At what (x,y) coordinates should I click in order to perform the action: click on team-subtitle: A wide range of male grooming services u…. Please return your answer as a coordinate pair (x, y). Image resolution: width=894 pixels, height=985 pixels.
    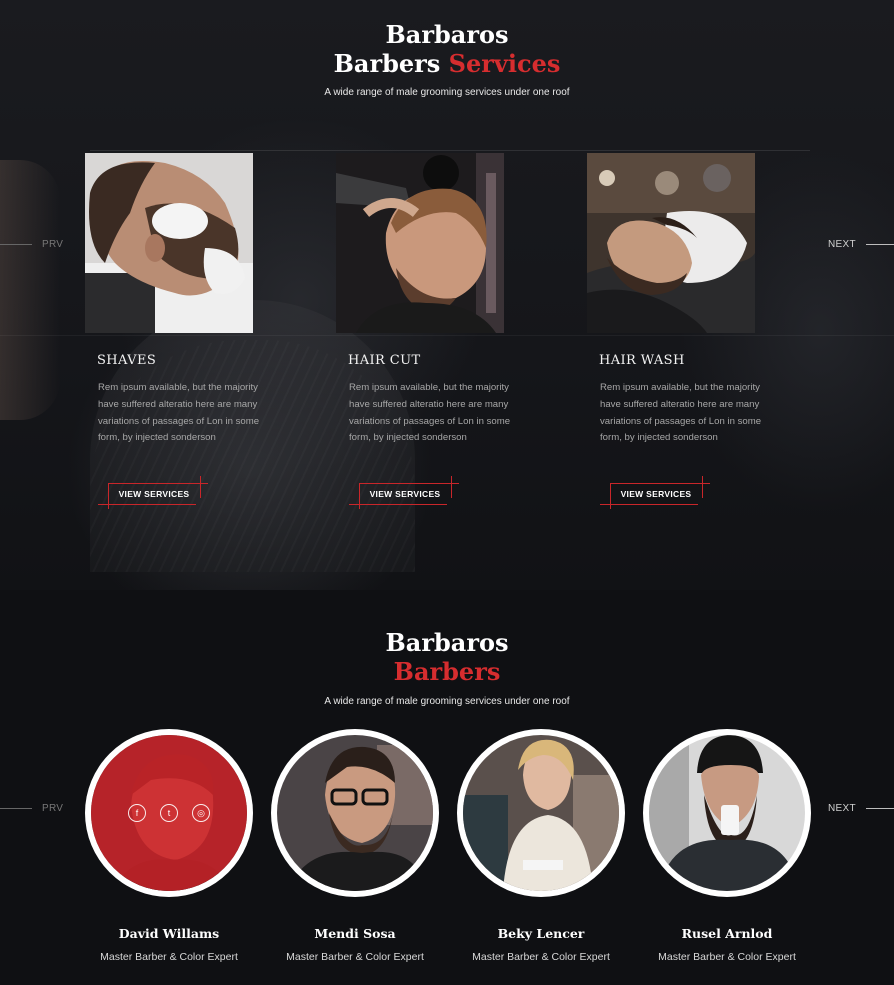
    Looking at the image, I should click on (447, 701).